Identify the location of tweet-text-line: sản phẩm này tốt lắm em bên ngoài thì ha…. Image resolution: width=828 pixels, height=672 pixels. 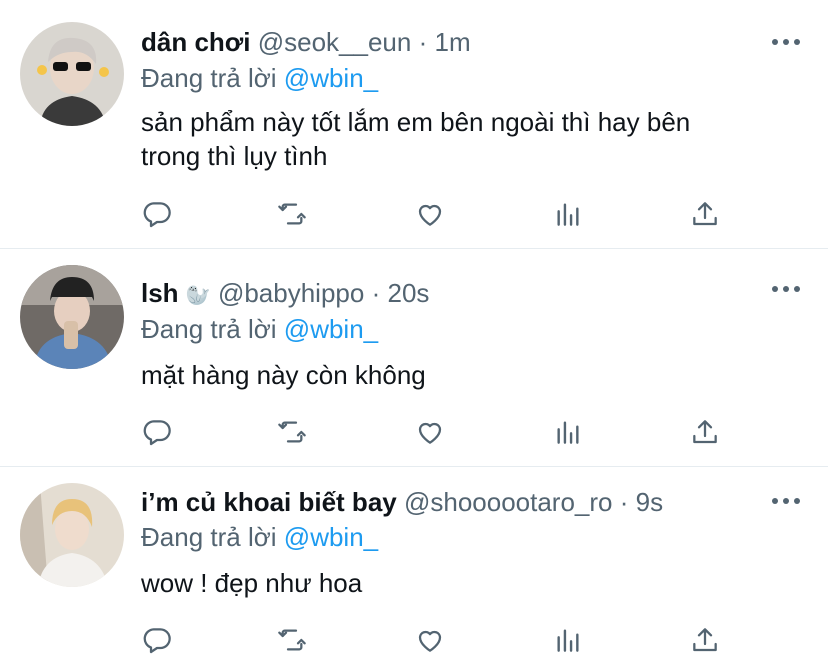
(416, 122).